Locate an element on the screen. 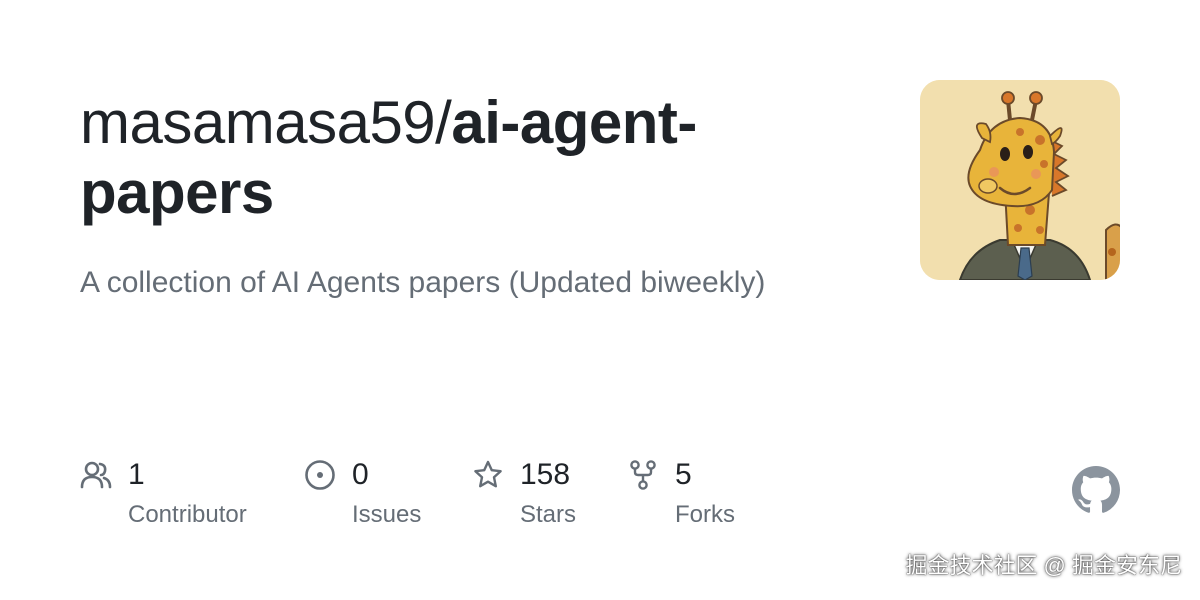 This screenshot has height=600, width=1200. repo-avatar is located at coordinates (1020, 180).